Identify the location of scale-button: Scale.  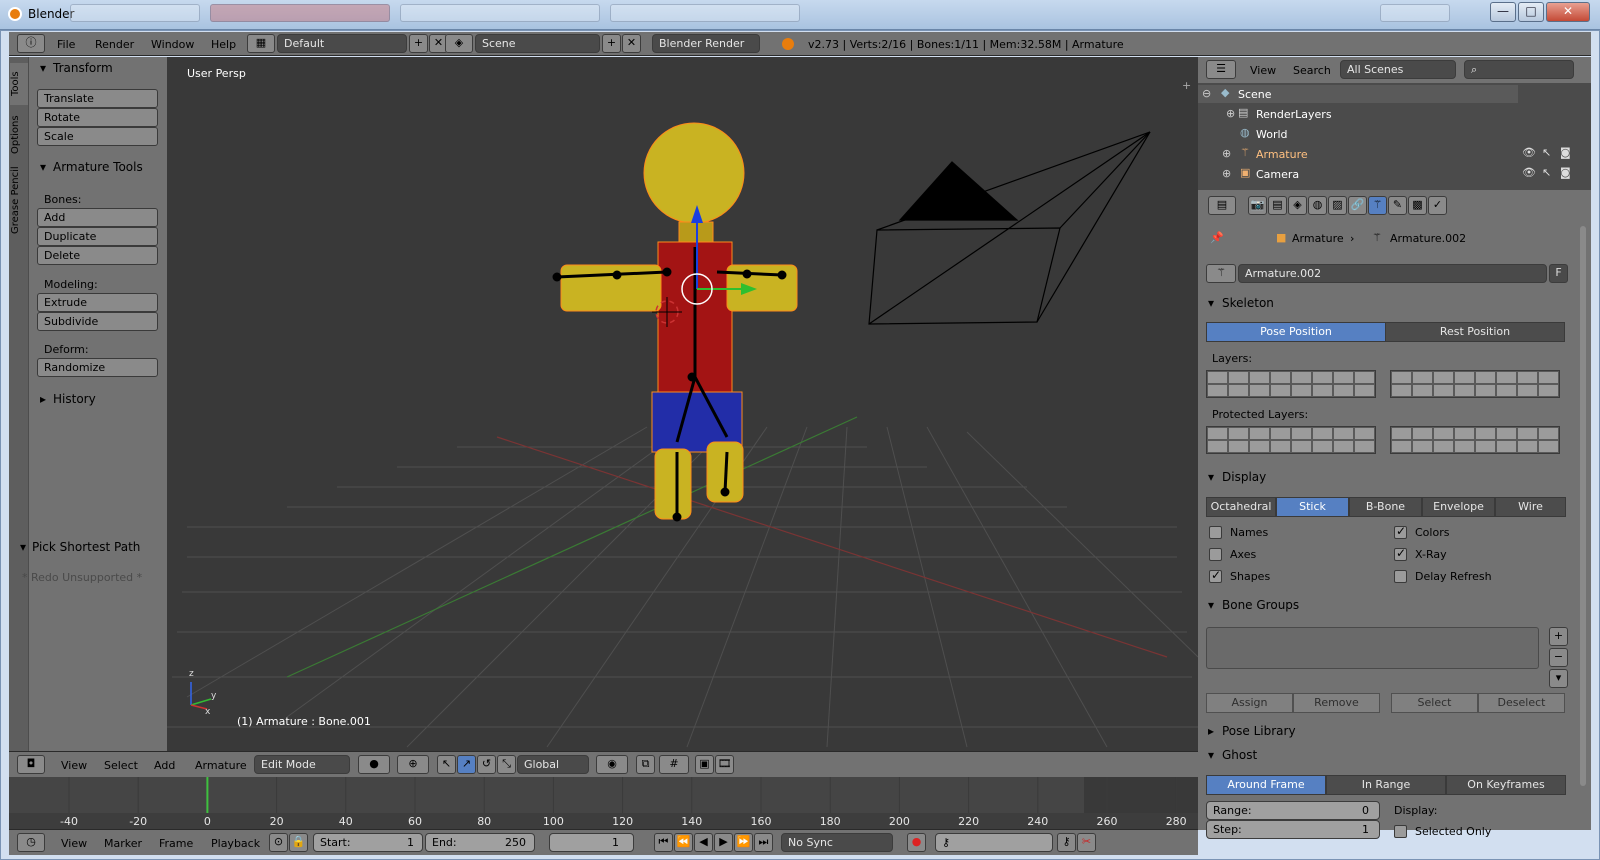
(97, 136).